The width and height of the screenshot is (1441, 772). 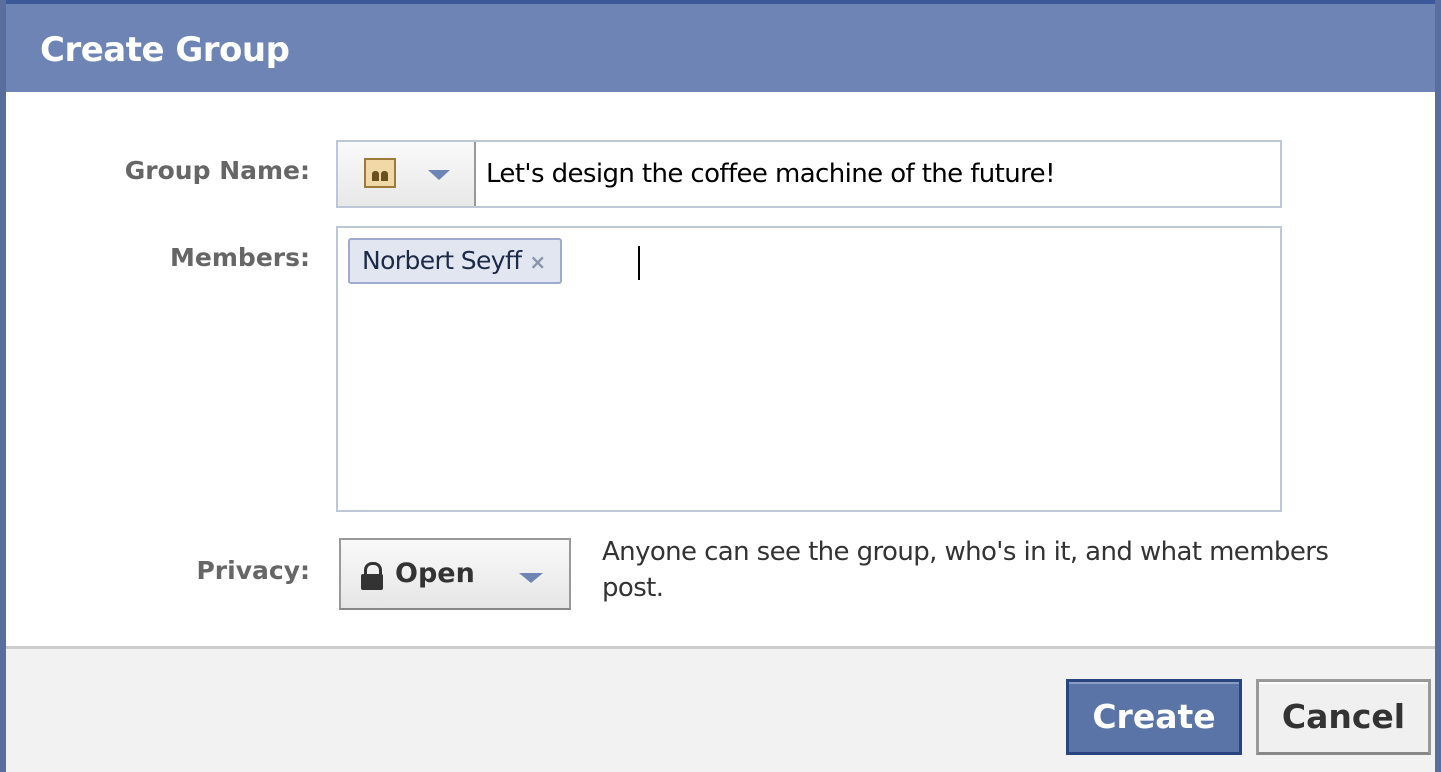 I want to click on members-label: Members:, so click(x=240, y=257).